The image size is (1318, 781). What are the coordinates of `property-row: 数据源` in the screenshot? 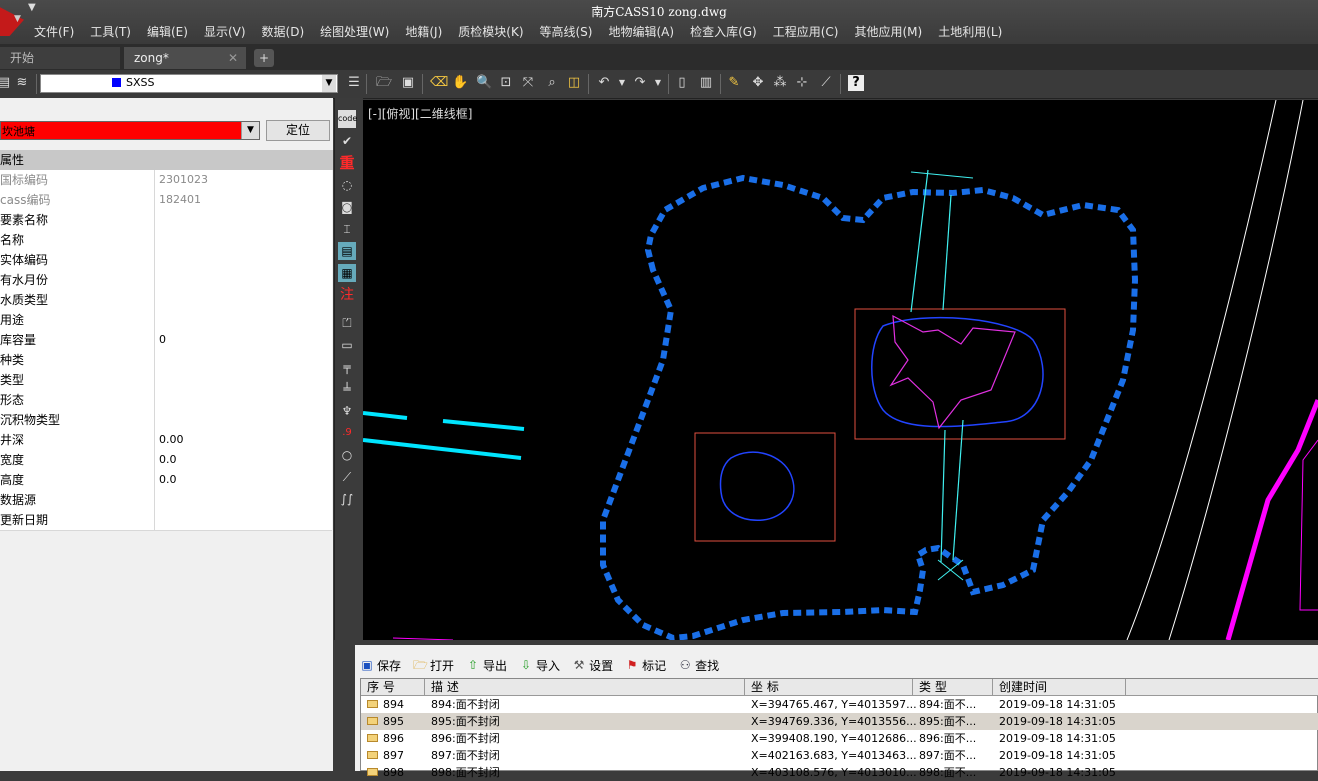 It's located at (166, 500).